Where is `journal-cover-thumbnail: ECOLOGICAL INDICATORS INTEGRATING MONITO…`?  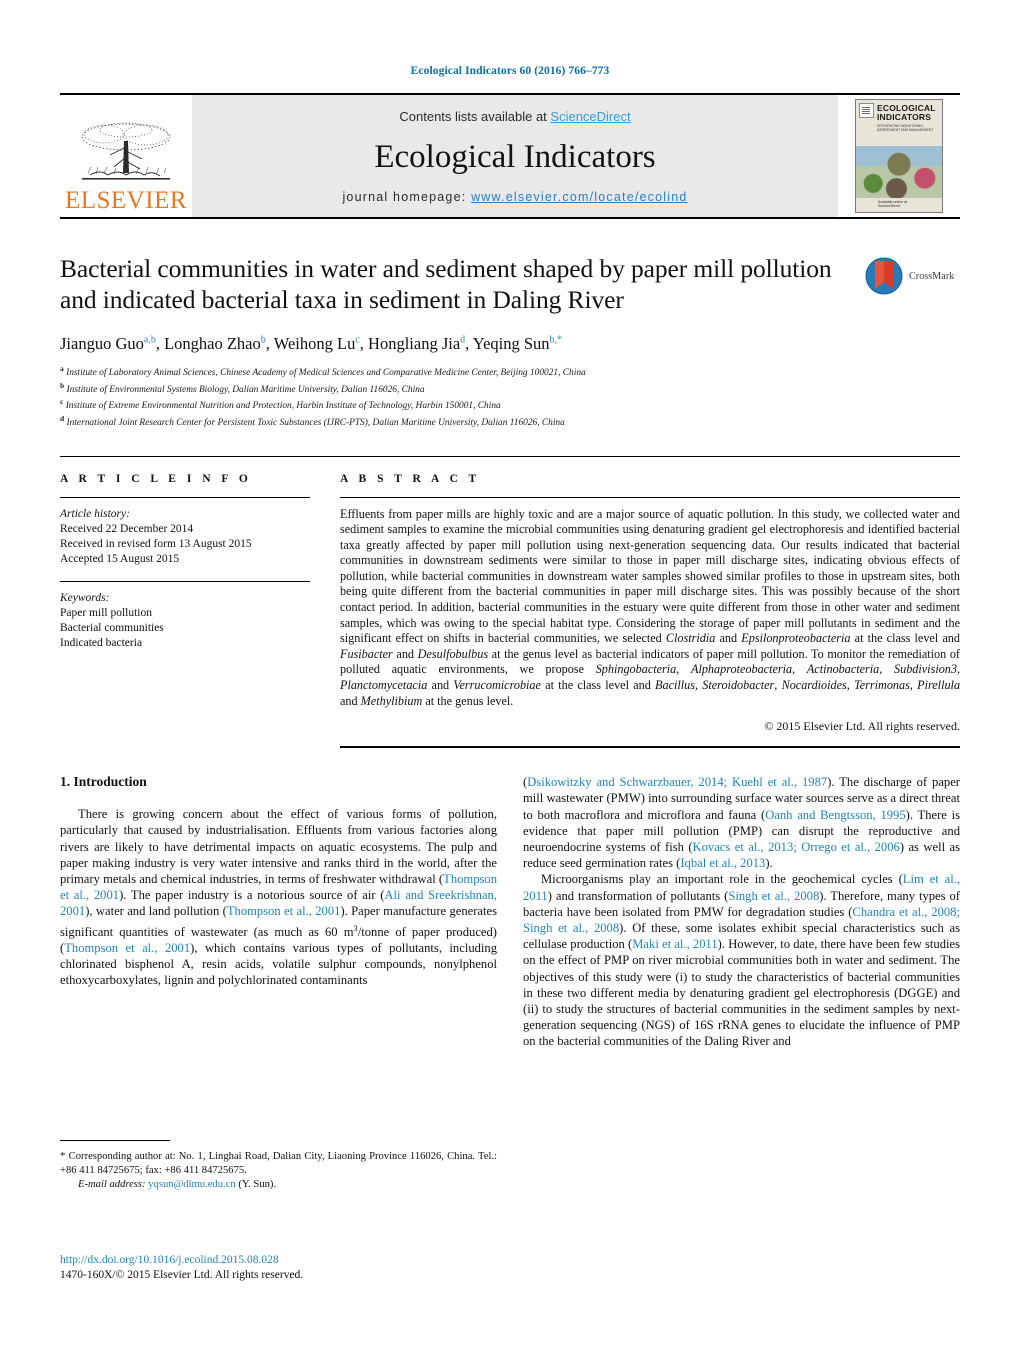
journal-cover-thumbnail: ECOLOGICAL INDICATORS INTEGRATING MONITO… is located at coordinates (899, 156).